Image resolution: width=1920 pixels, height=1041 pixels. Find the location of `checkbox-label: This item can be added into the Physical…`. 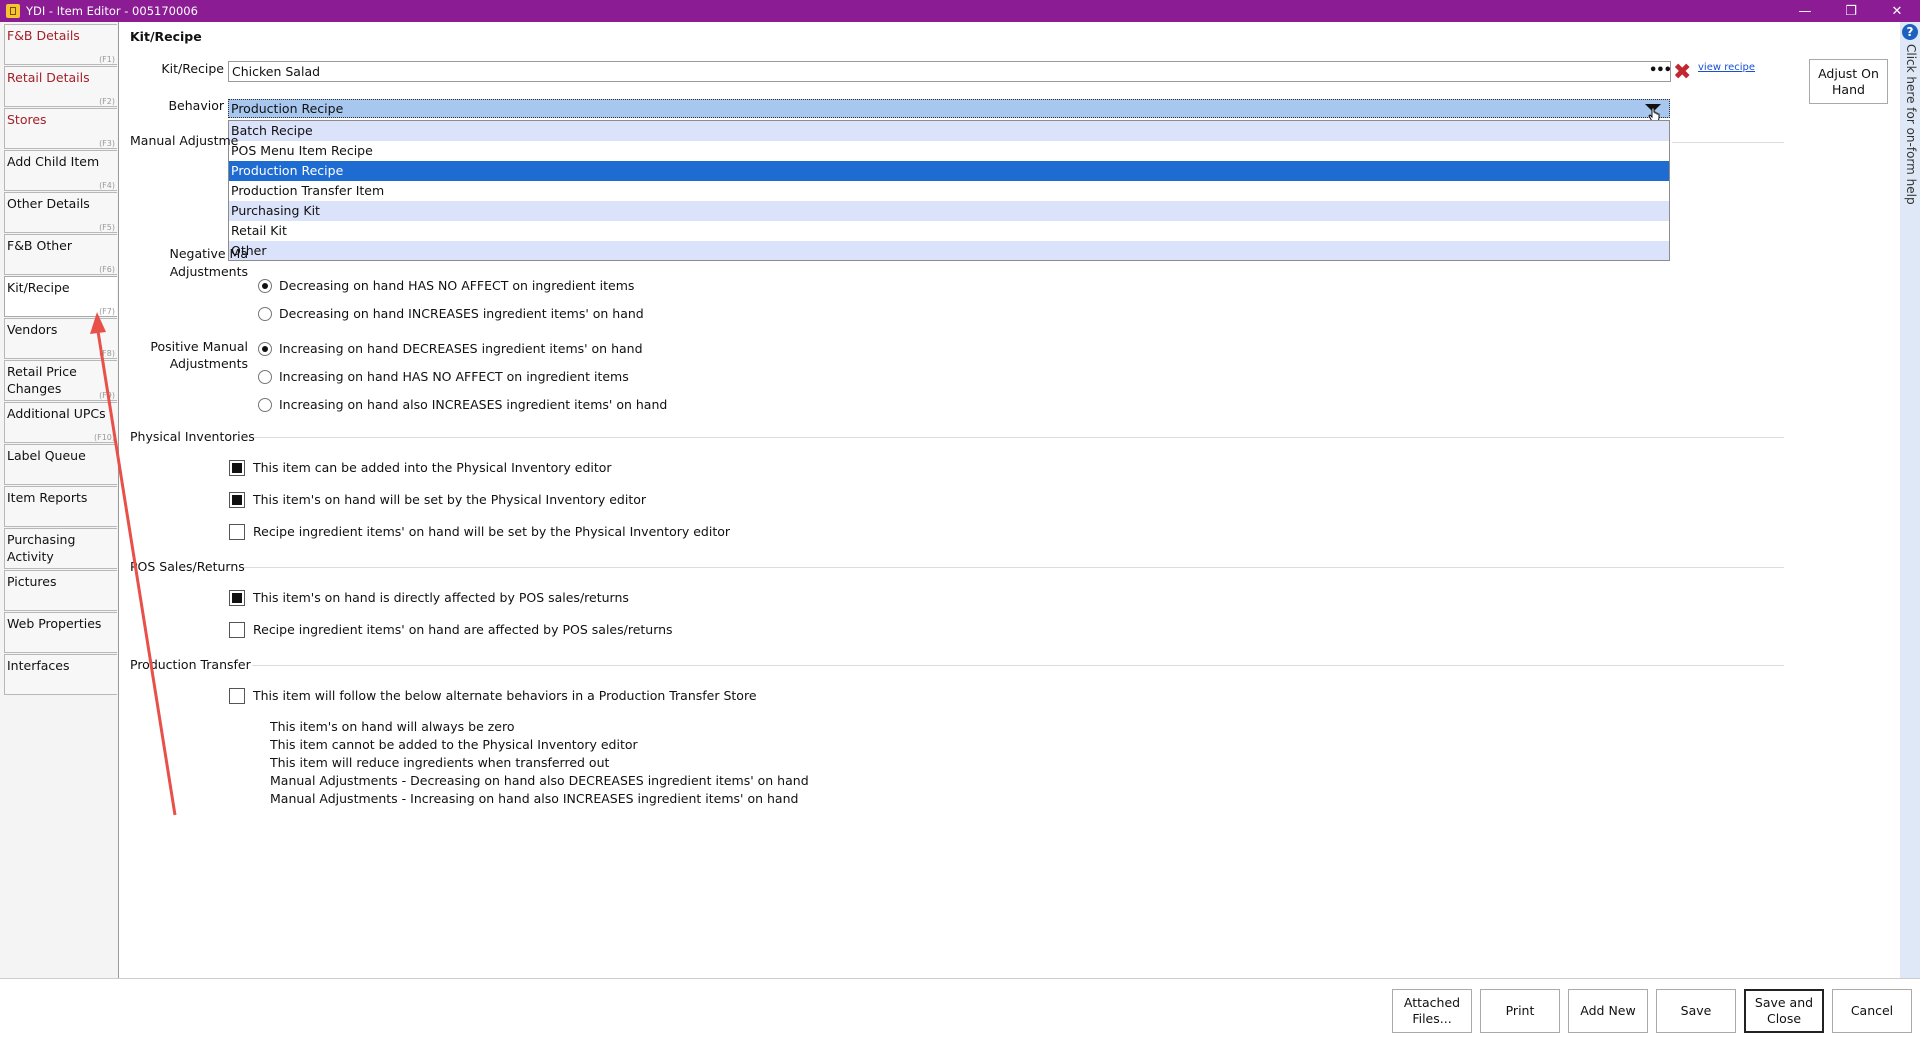

checkbox-label: This item can be added into the Physical… is located at coordinates (432, 467).